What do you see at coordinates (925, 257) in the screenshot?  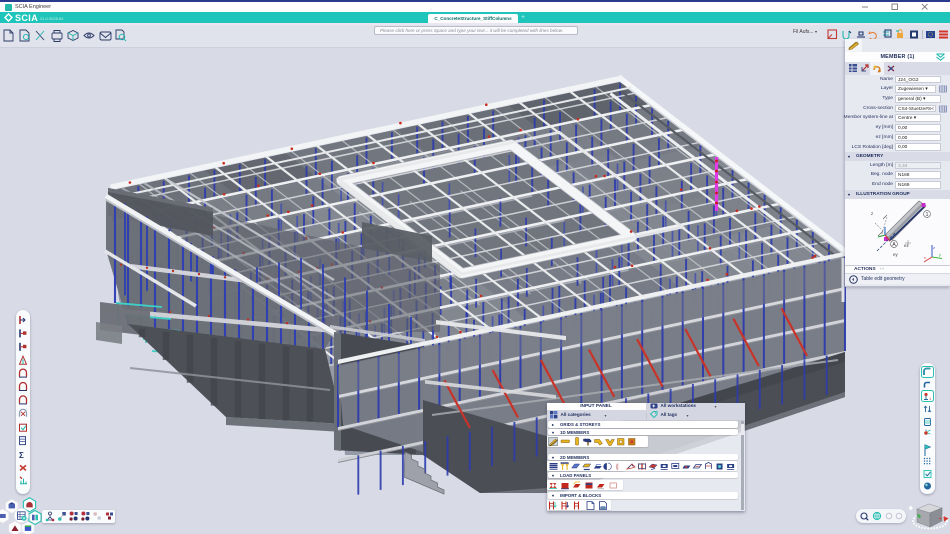 I see `svg-text: x` at bounding box center [925, 257].